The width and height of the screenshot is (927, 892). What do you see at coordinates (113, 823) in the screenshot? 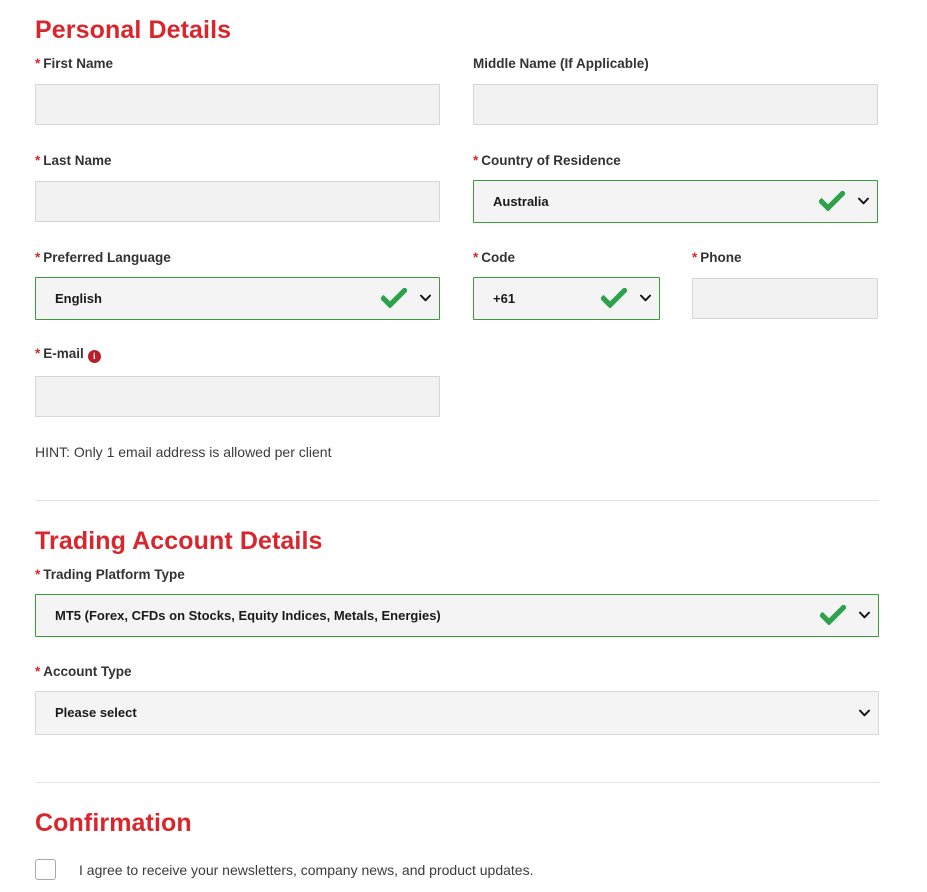
I see `section-title-confirmation: Confirmation` at bounding box center [113, 823].